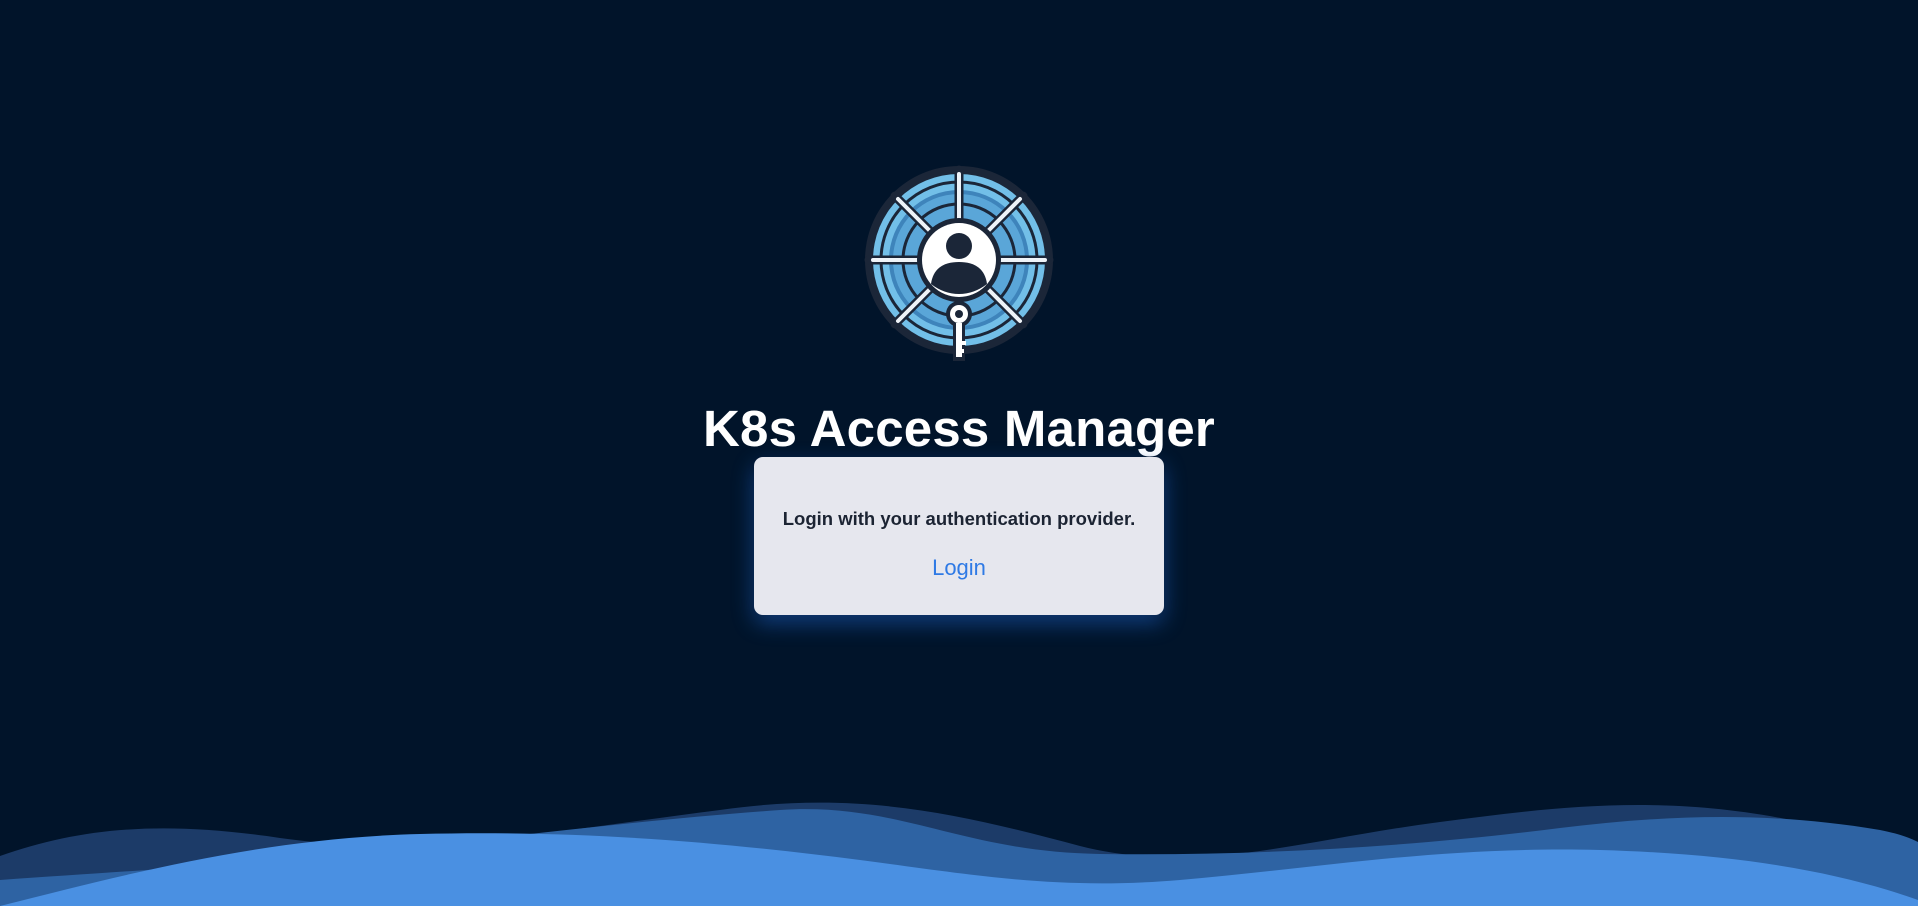  Describe the element at coordinates (959, 843) in the screenshot. I see `decorative-waves` at that location.